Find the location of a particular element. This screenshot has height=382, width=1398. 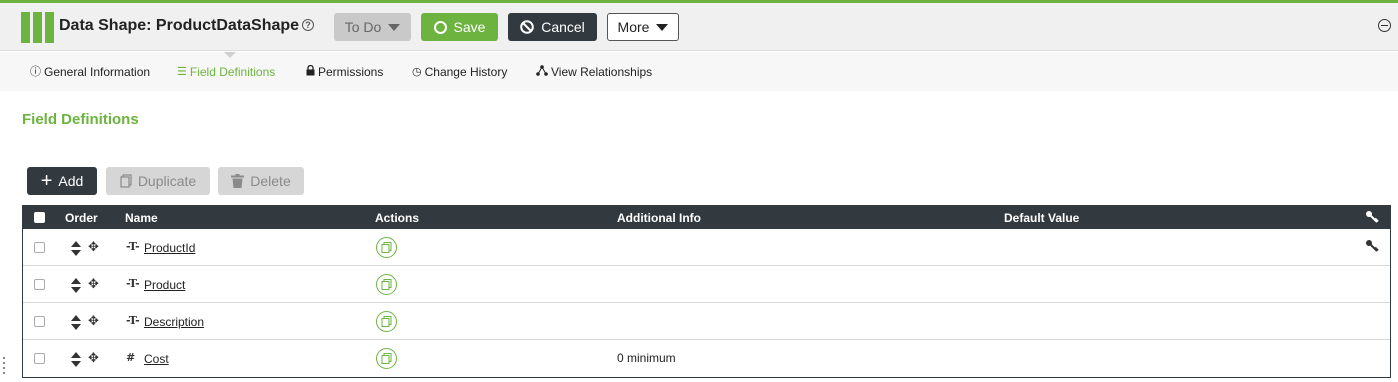

cancel-label: Cancel is located at coordinates (563, 27).